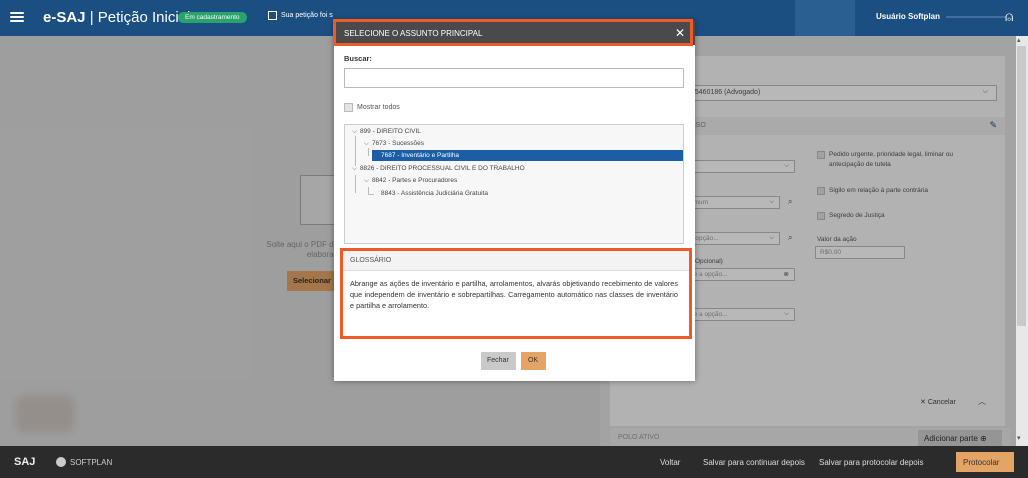 The image size is (1028, 478). Describe the element at coordinates (434, 193) in the screenshot. I see `tree-item-8843: 8843 - Assistência Judiciária Gratuita` at that location.